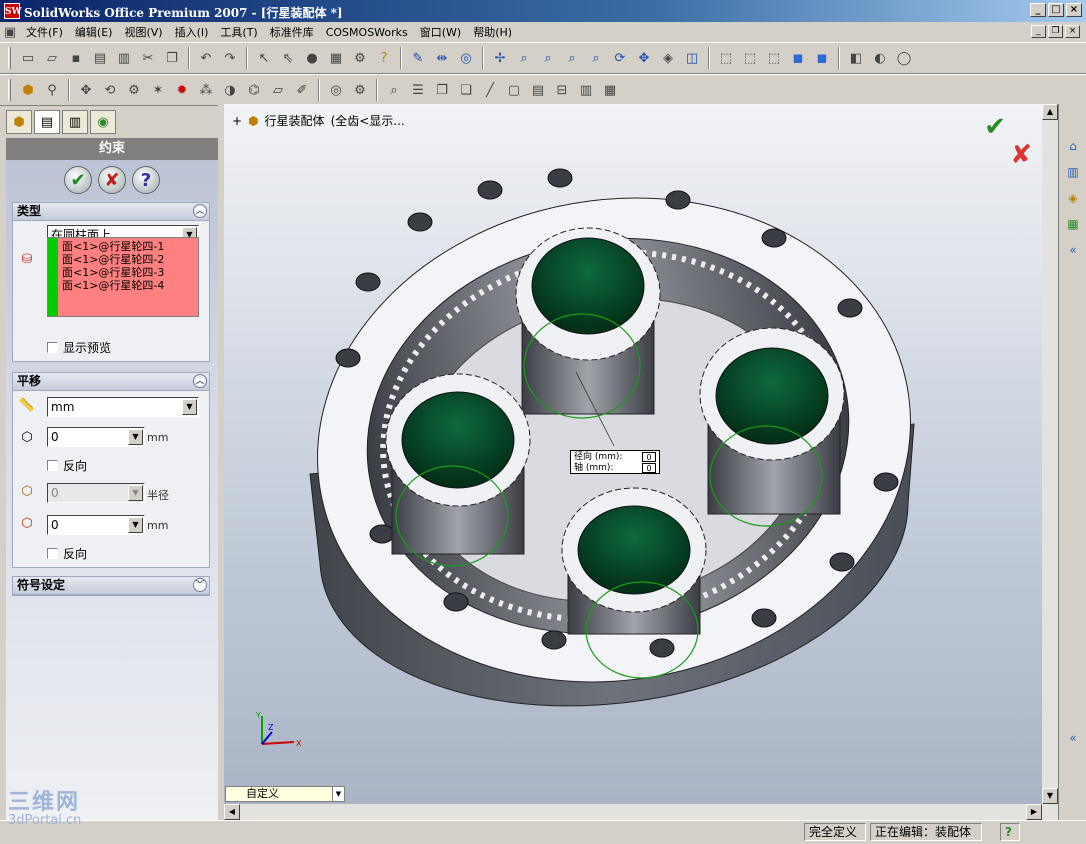  Describe the element at coordinates (514, 90) in the screenshot. I see `frame-icon: ▢` at that location.